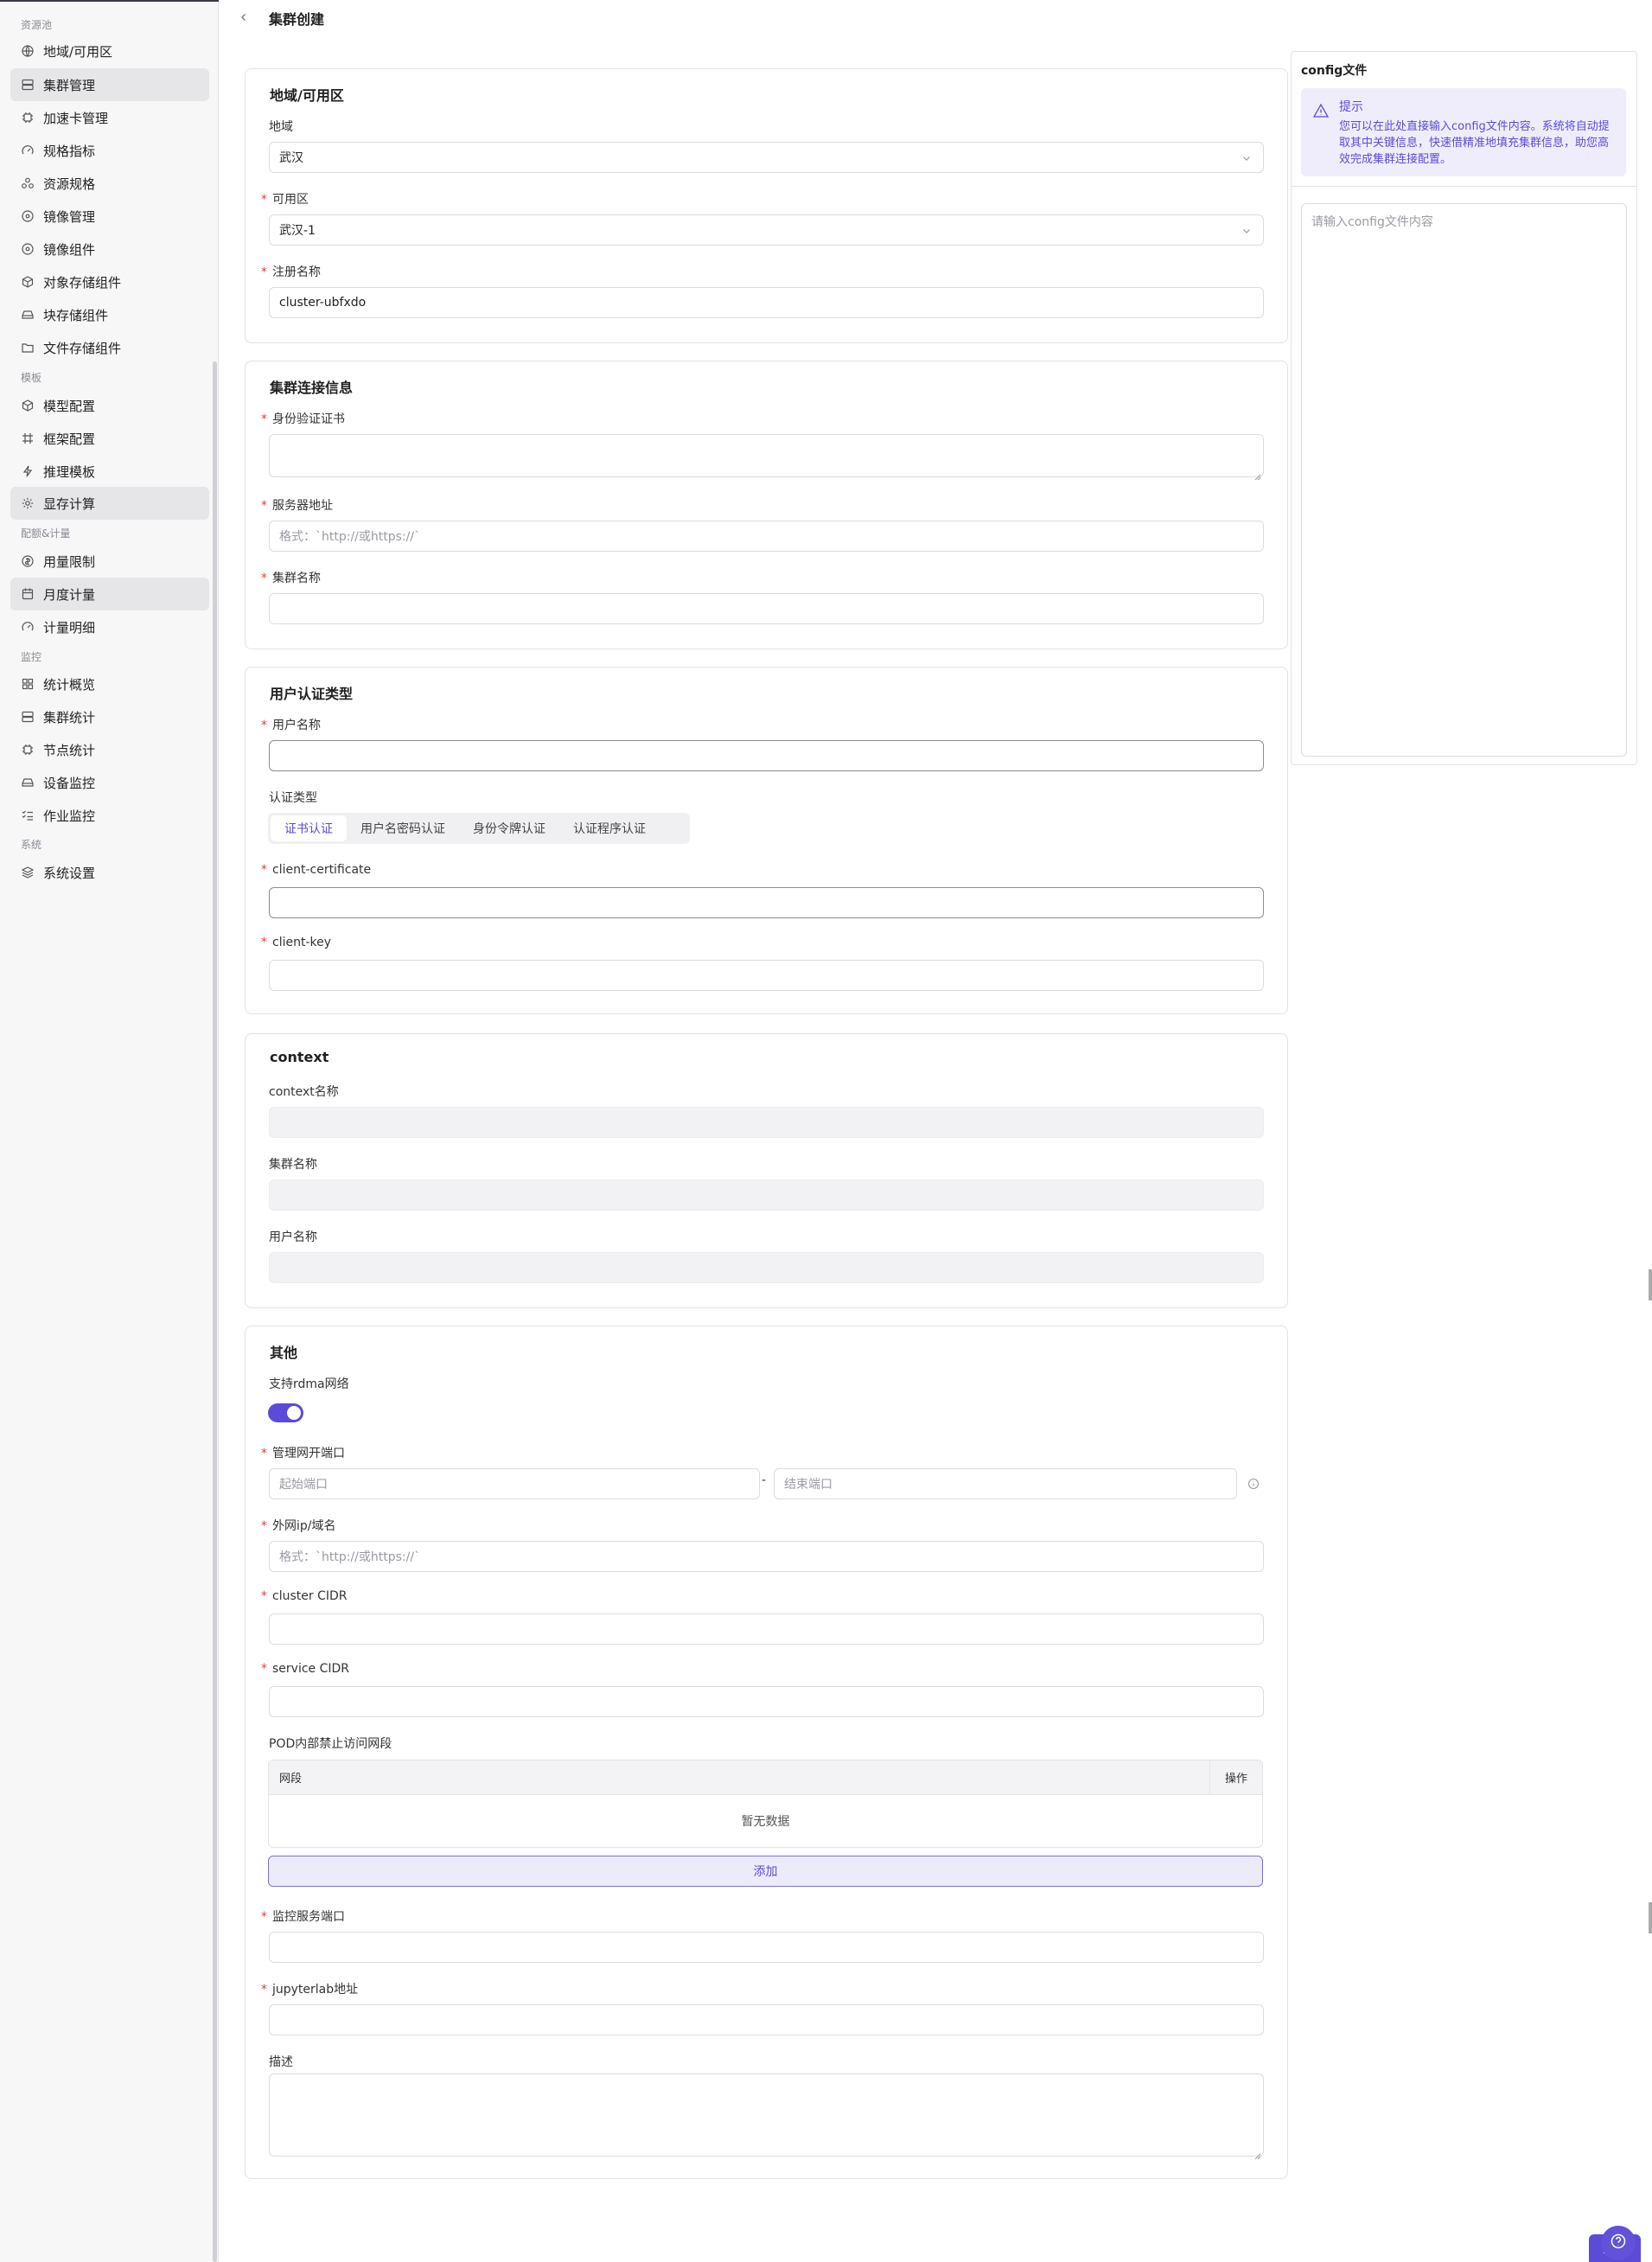 The height and width of the screenshot is (2262, 1652). Describe the element at coordinates (767, 1629) in the screenshot. I see `cluster-cidr-input` at that location.